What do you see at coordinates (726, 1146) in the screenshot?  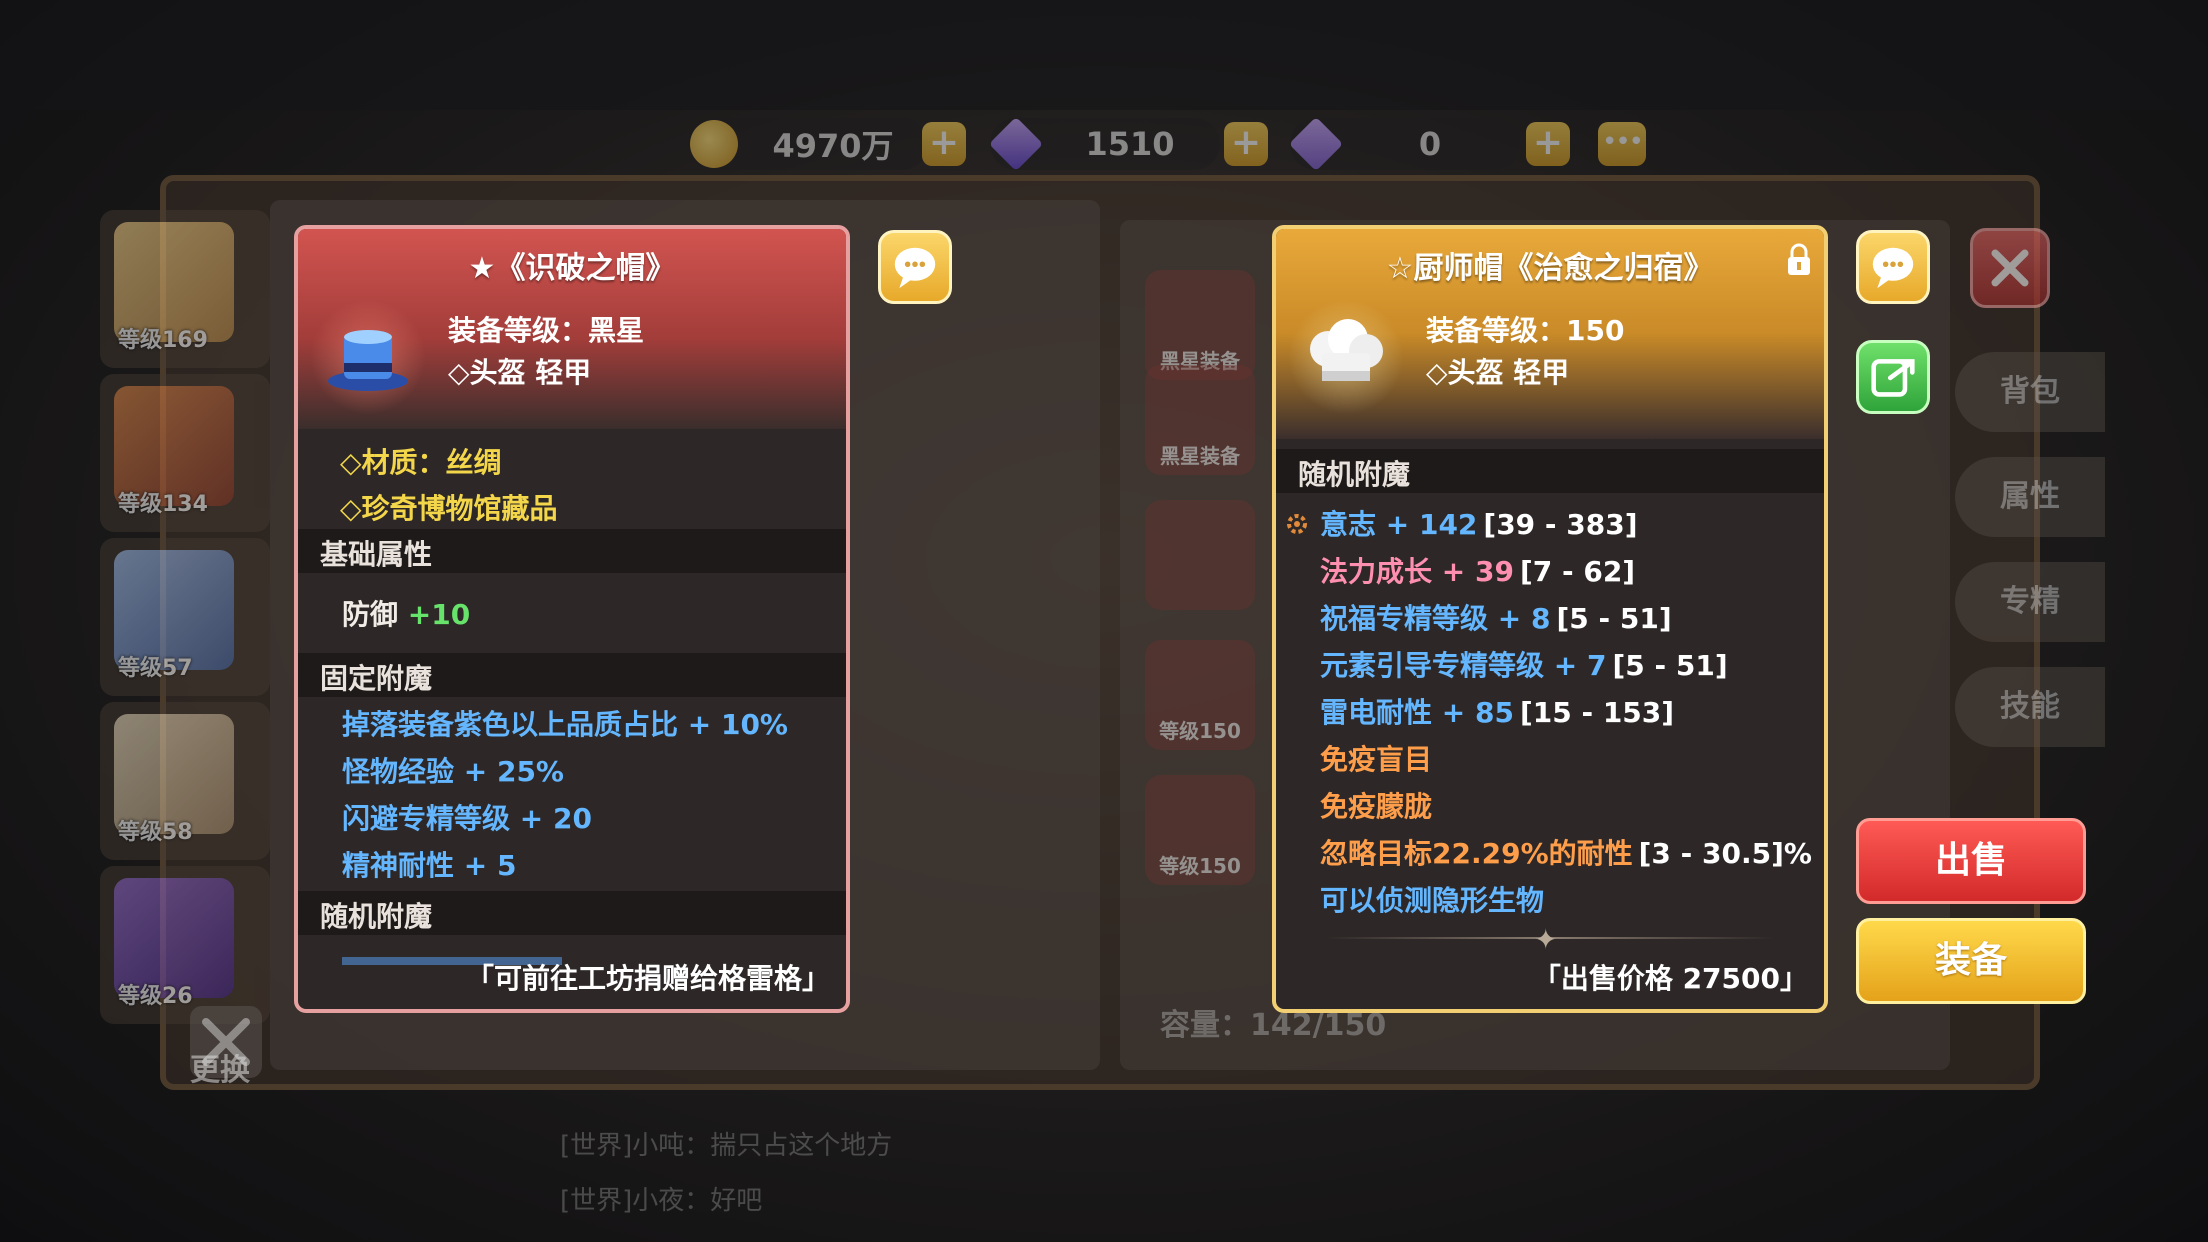 I see `chat-message: [世界]小吨：揣只占这个地方` at bounding box center [726, 1146].